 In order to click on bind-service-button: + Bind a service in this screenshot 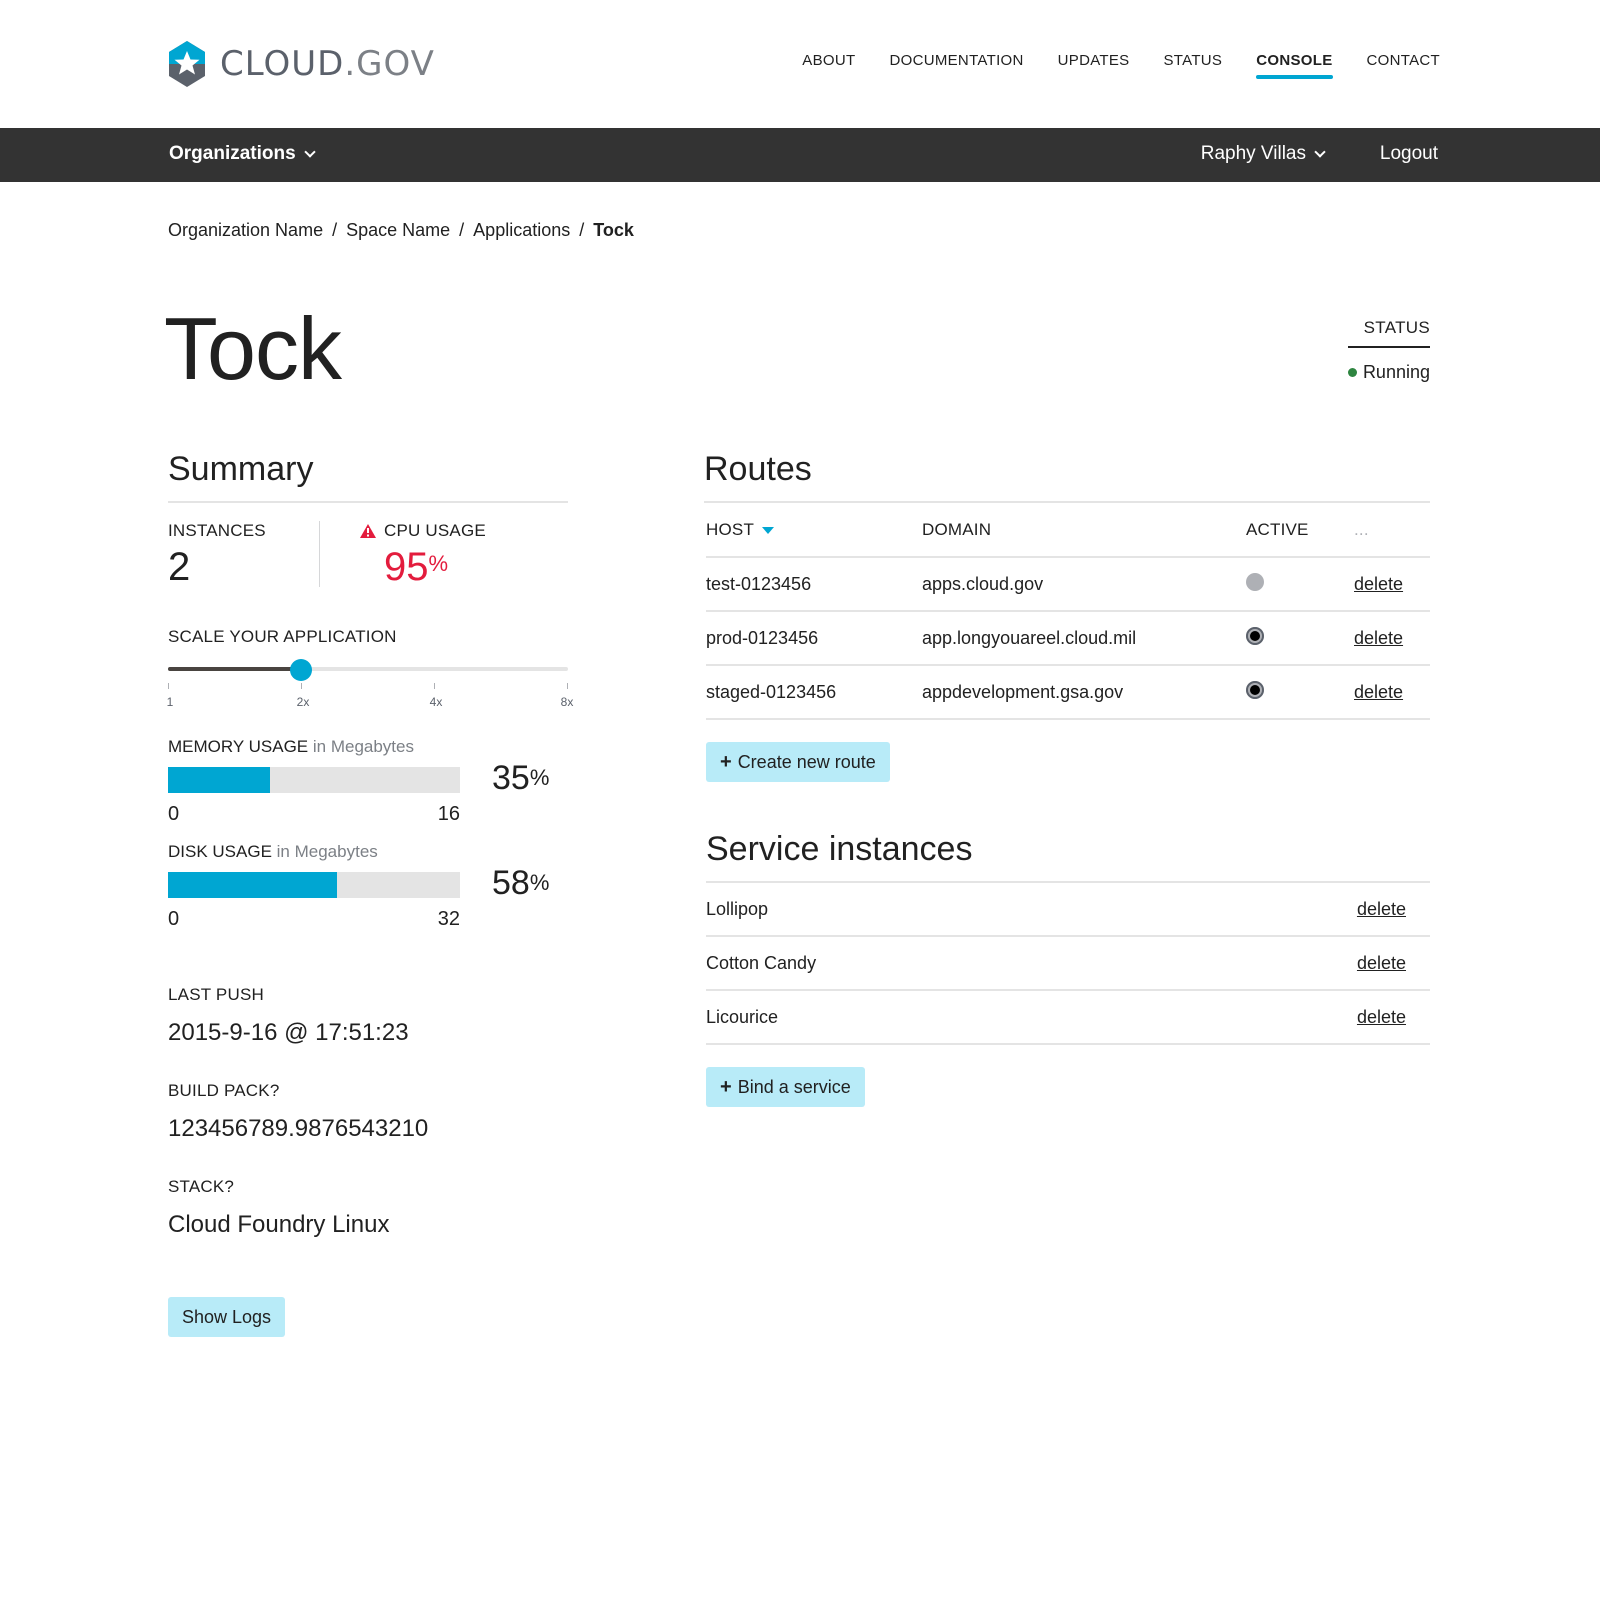, I will do `click(785, 1087)`.